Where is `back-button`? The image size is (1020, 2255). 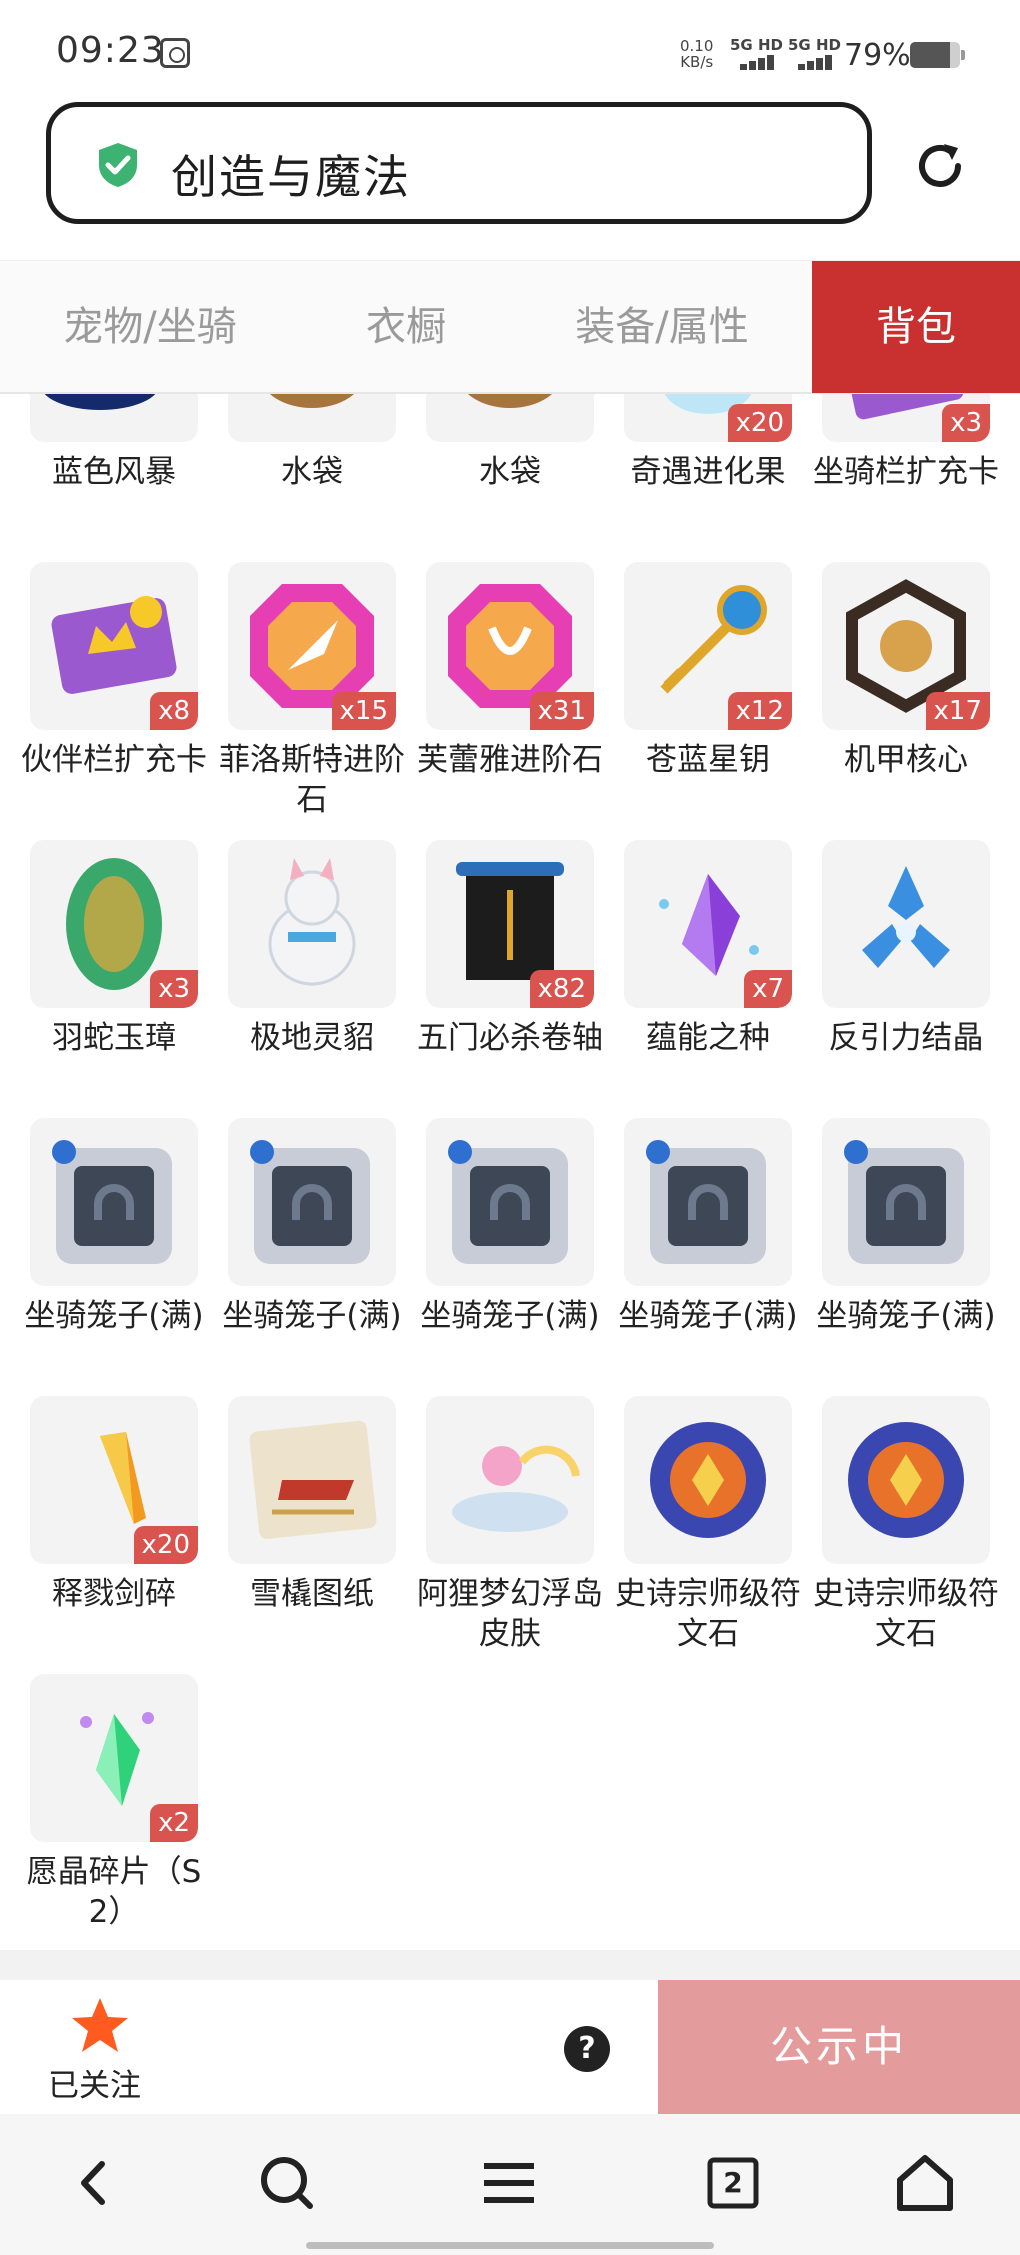 back-button is located at coordinates (95, 2183).